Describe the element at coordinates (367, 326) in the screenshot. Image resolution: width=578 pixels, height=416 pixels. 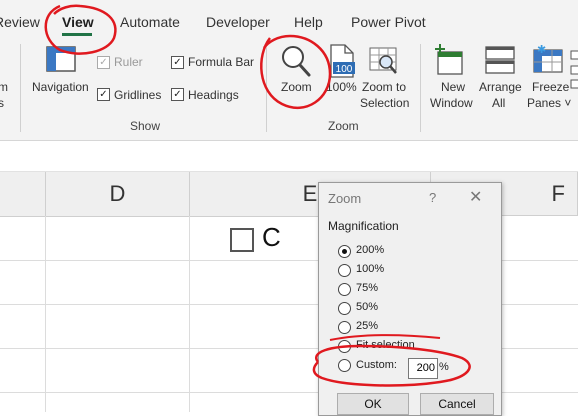
I see `radio-25-label: 25%` at that location.